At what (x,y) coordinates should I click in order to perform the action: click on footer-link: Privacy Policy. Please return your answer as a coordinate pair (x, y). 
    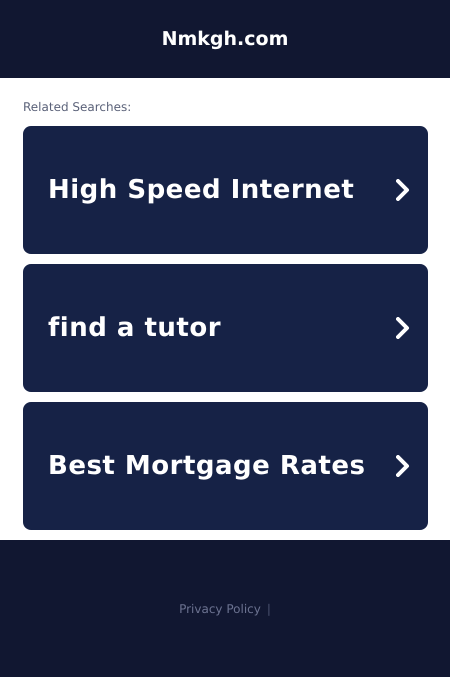
    Looking at the image, I should click on (220, 609).